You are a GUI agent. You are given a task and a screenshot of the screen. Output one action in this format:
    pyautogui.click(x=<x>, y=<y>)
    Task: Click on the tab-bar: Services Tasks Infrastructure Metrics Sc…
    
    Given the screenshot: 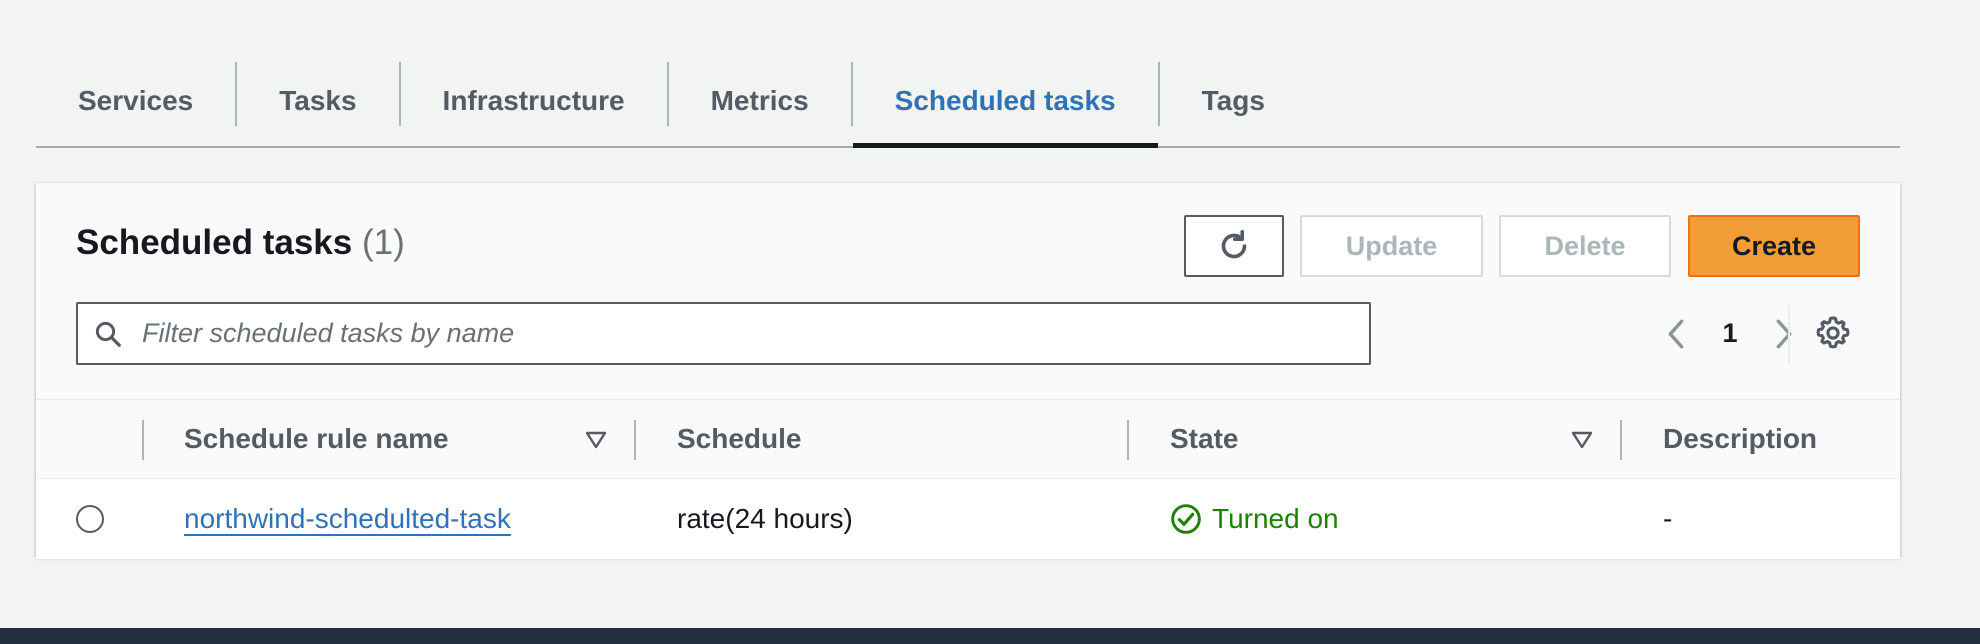 What is the action you would take?
    pyautogui.click(x=968, y=102)
    